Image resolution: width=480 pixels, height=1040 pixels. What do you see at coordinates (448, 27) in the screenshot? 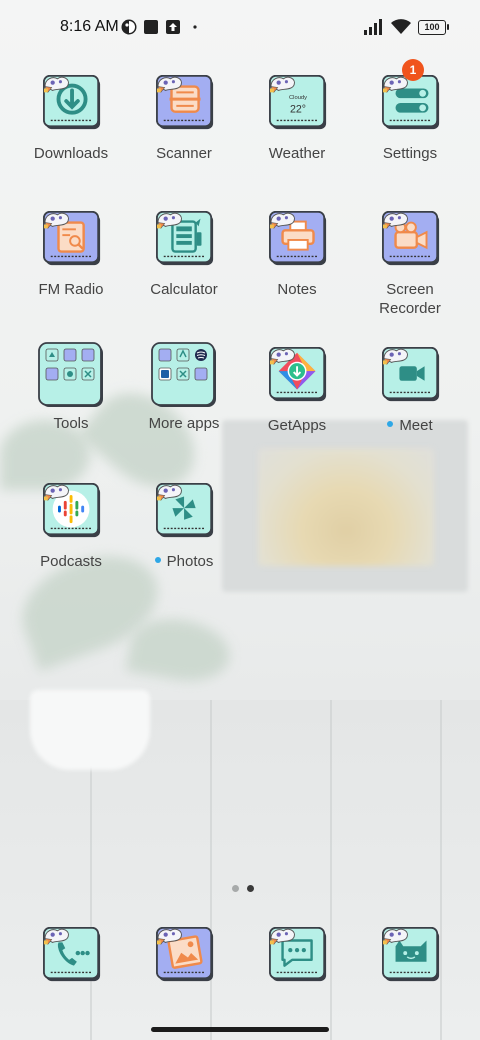
I see `battery-tip` at bounding box center [448, 27].